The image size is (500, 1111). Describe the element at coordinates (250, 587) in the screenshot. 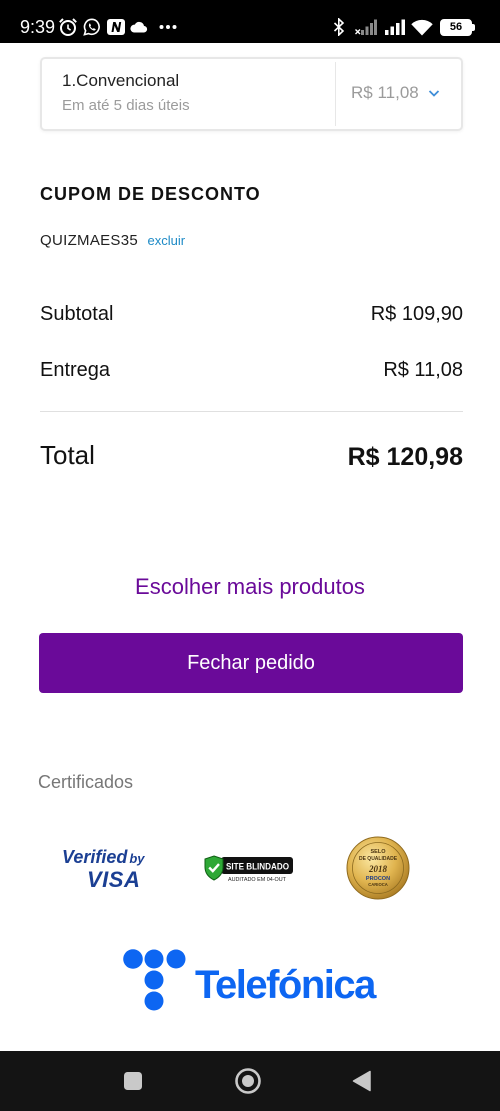

I see `continue-shopping-link: Escolher mais produtos` at that location.